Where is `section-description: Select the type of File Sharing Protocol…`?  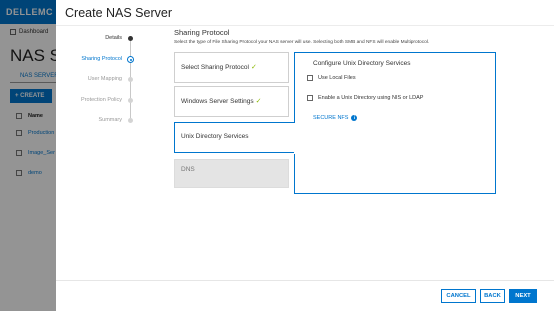
section-description: Select the type of File Sharing Protocol… is located at coordinates (302, 42).